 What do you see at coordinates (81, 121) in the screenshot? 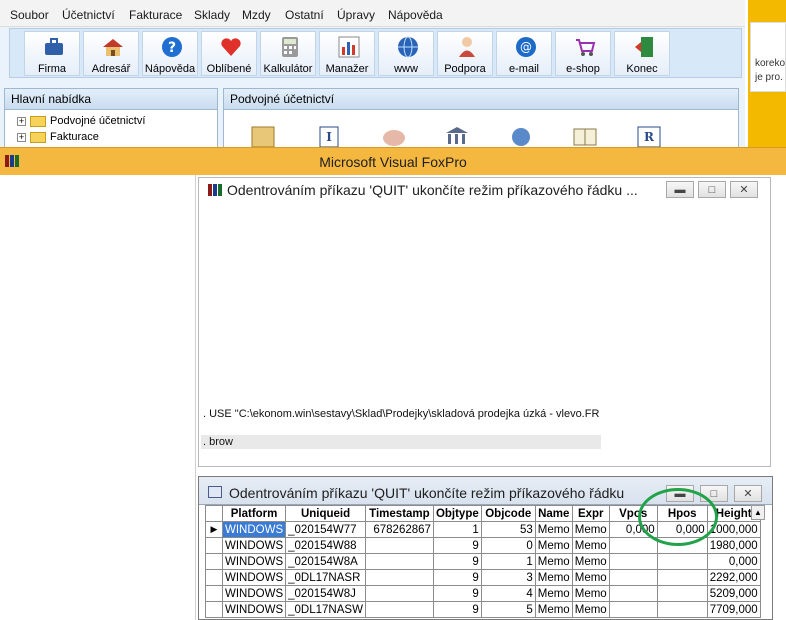
I see `tree-item-podvojne-ucetnictvi: + Podvojné účetnictví` at bounding box center [81, 121].